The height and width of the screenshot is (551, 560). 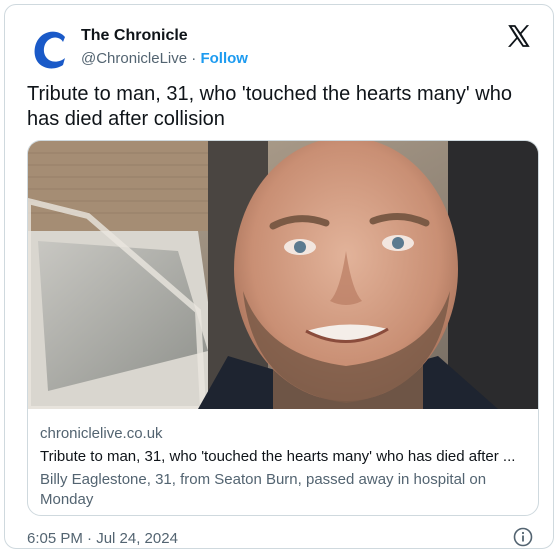 I want to click on follow-button: Follow, so click(x=224, y=58).